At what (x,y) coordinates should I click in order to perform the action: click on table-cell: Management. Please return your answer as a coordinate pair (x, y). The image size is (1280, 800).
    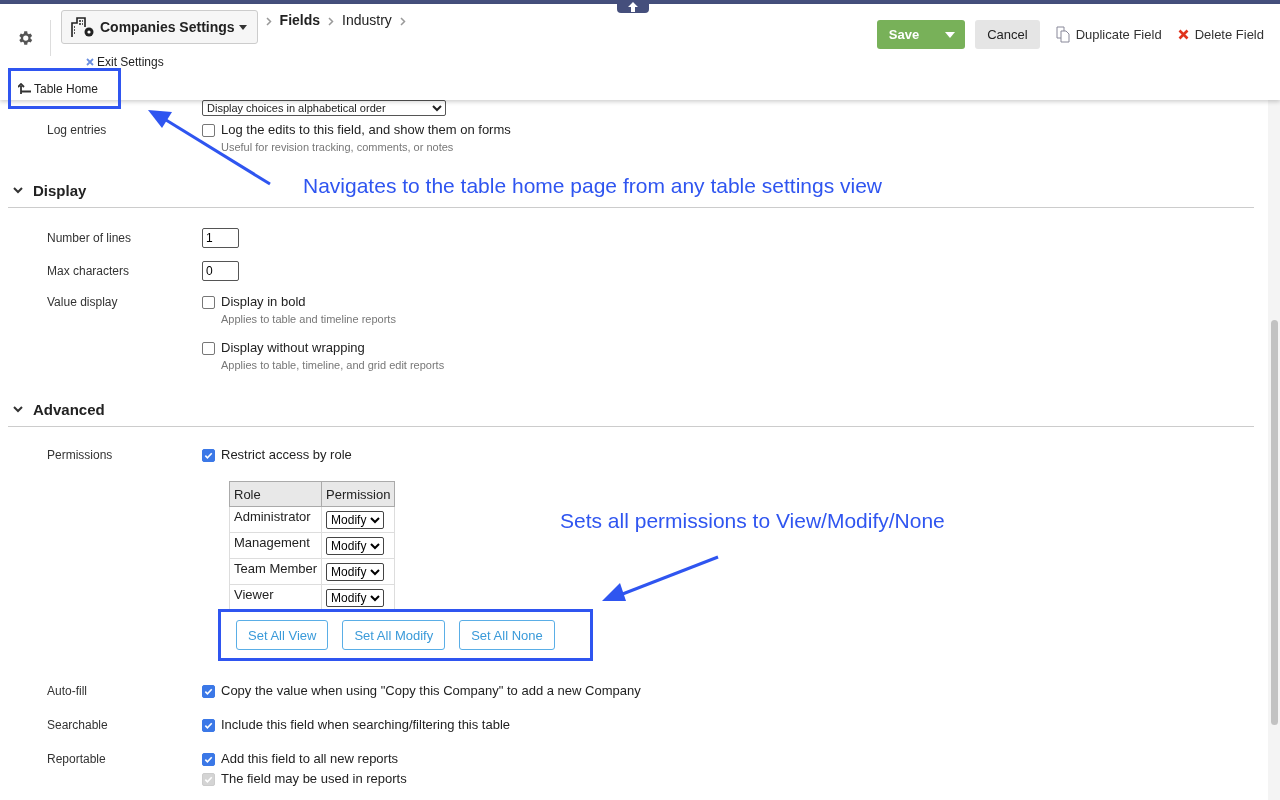
    Looking at the image, I should click on (275, 545).